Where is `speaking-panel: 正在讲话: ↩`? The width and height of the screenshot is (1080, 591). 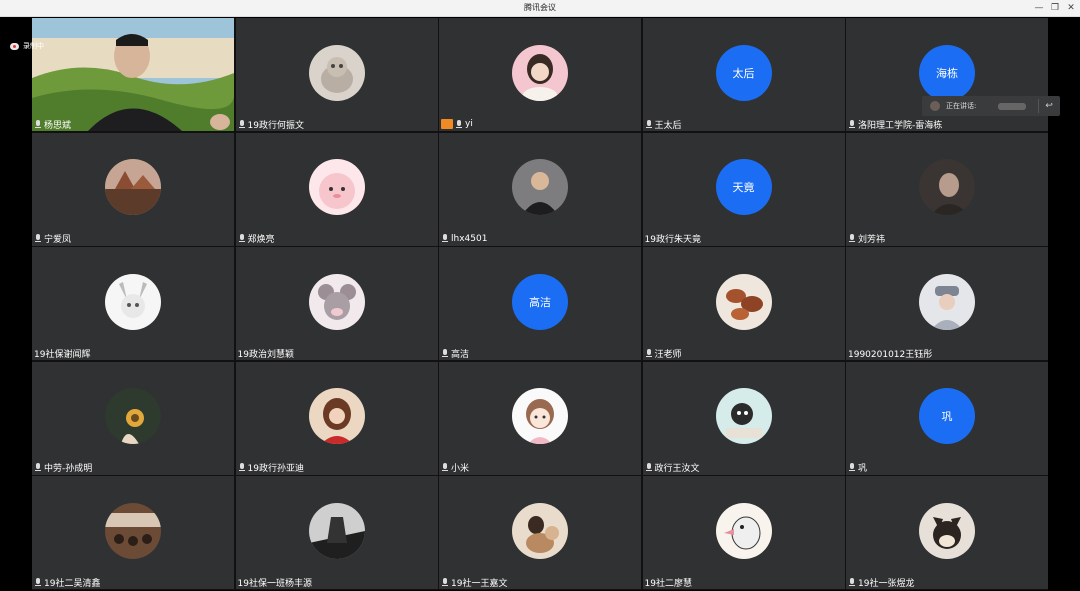
speaking-panel: 正在讲话: ↩ is located at coordinates (991, 106).